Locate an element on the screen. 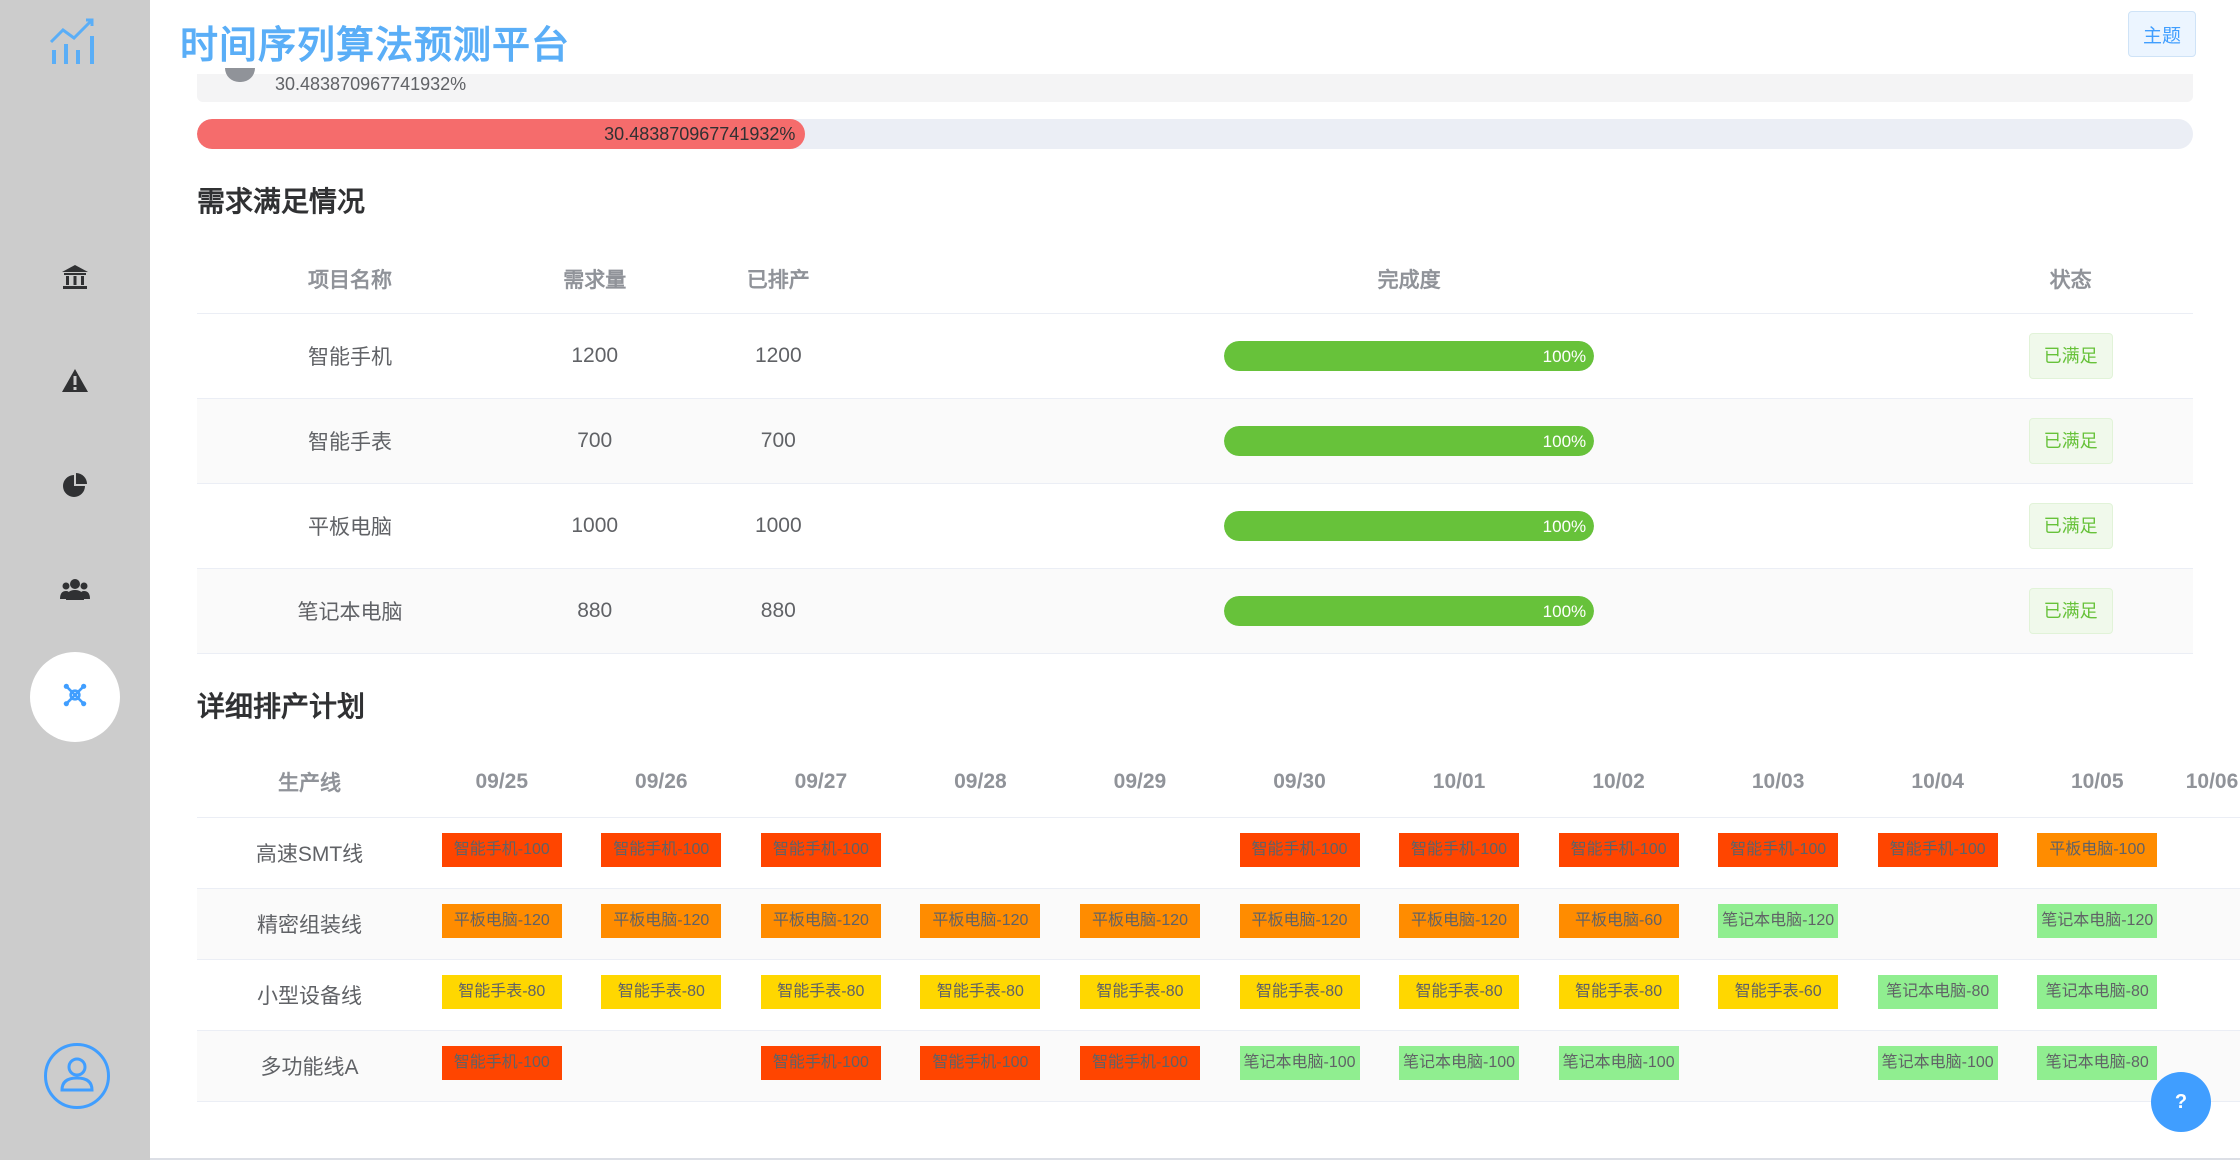 The image size is (2240, 1160). demand-table-header: 项目名称 需求量 已排产 完成度 状态 is located at coordinates (1195, 279).